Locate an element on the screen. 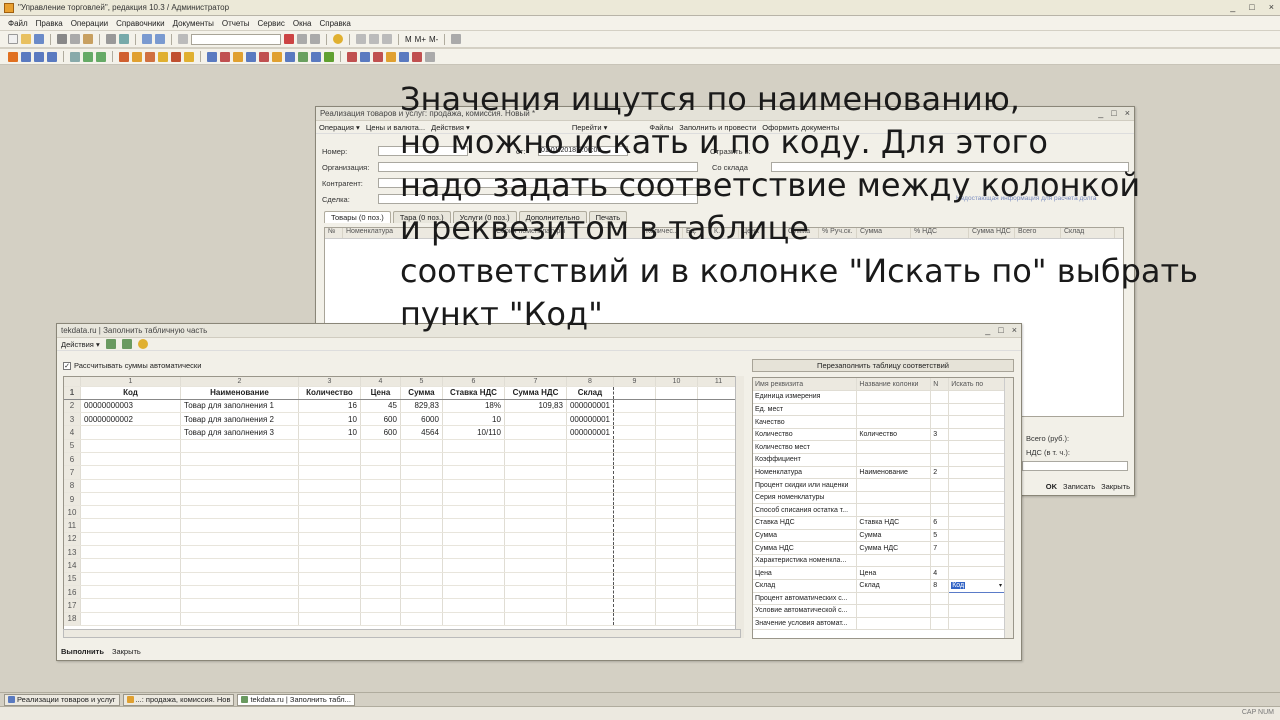  ok-button: OK is located at coordinates (1051, 486).